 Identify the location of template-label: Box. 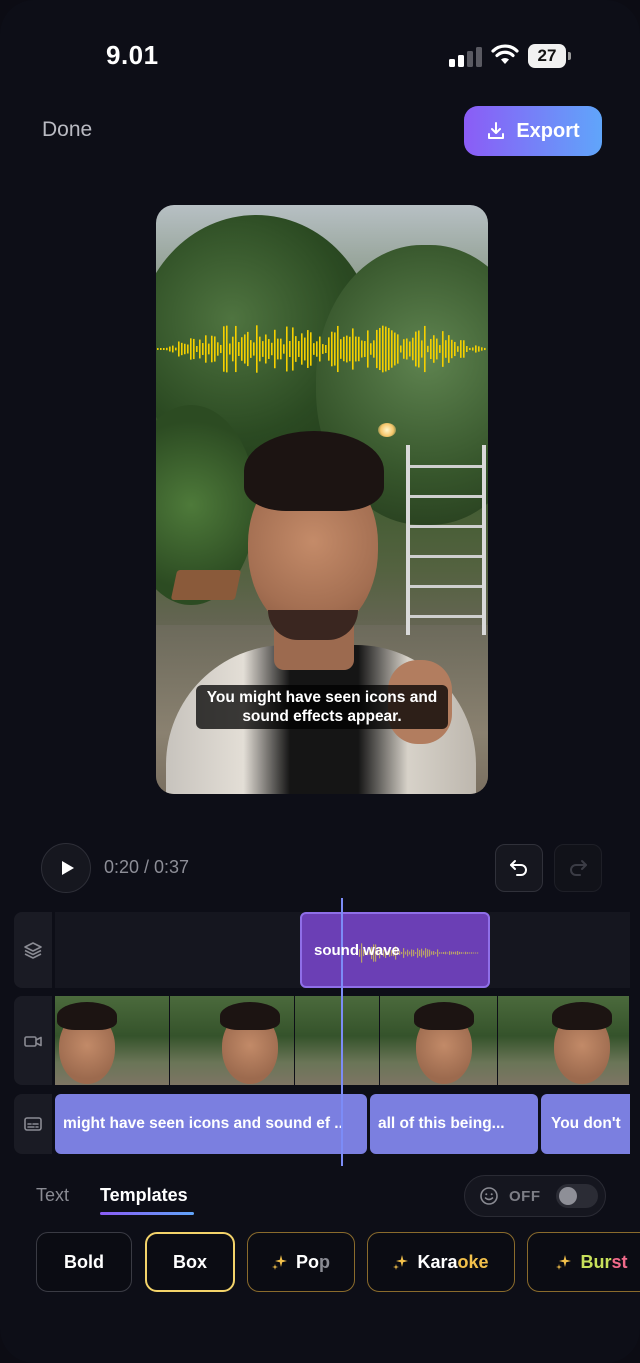
(189, 1261).